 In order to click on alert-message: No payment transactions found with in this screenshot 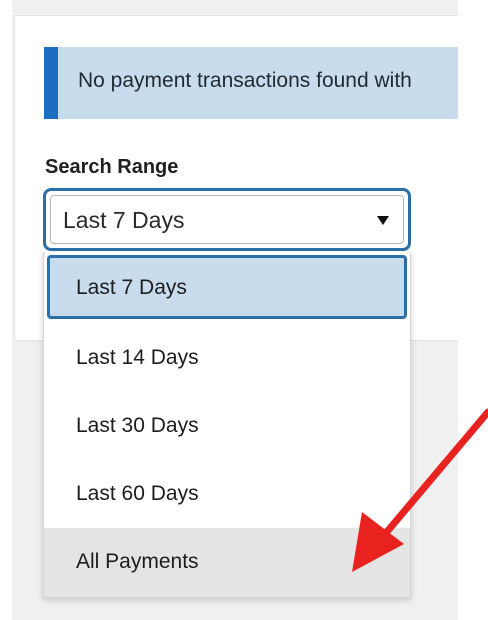, I will do `click(245, 80)`.